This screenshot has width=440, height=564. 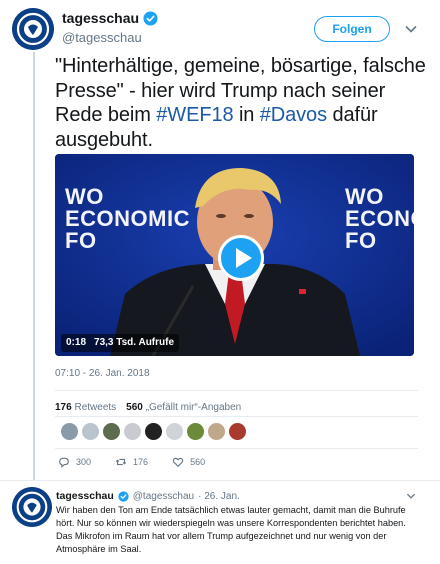 I want to click on overlay-line: ECONO, so click(x=379, y=218).